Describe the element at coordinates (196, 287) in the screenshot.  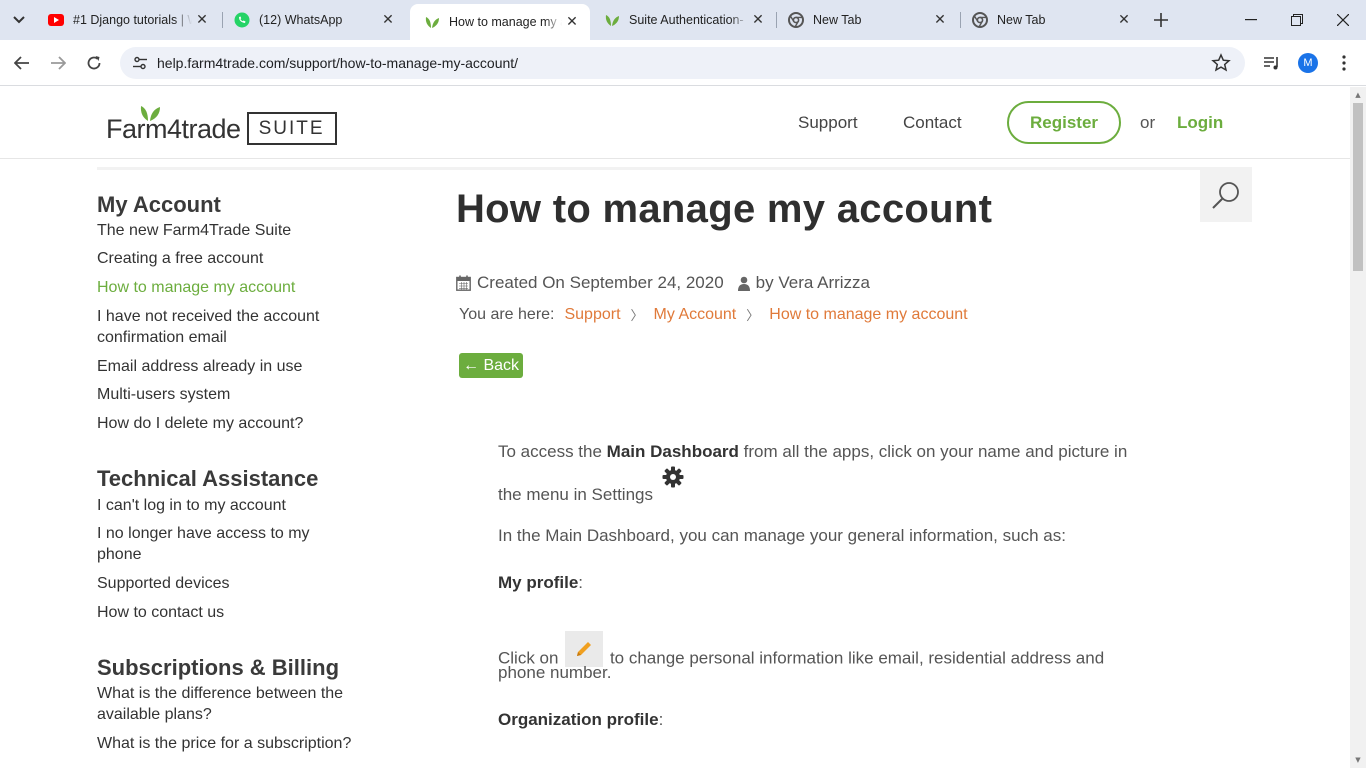
I see `sidebar-item-manage-account: How to manage my account` at that location.